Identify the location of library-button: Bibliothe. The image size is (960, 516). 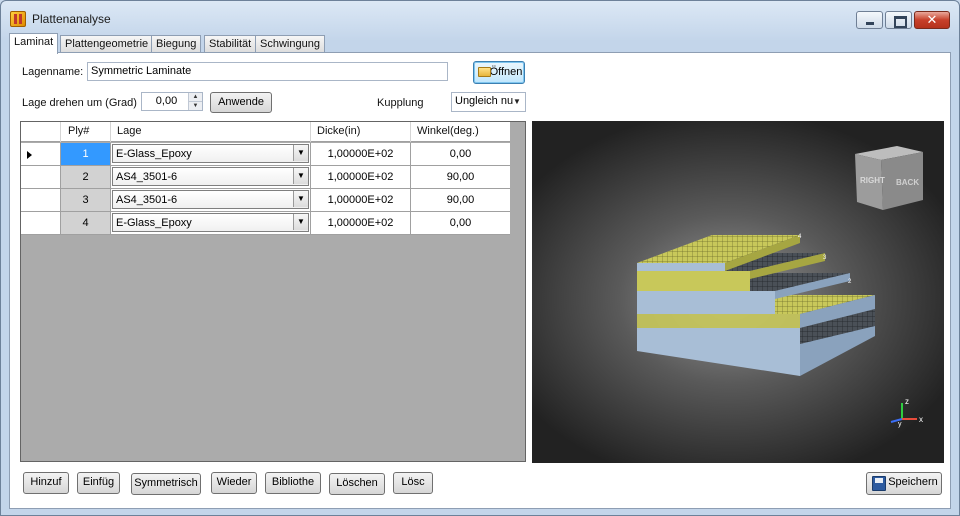
(293, 483).